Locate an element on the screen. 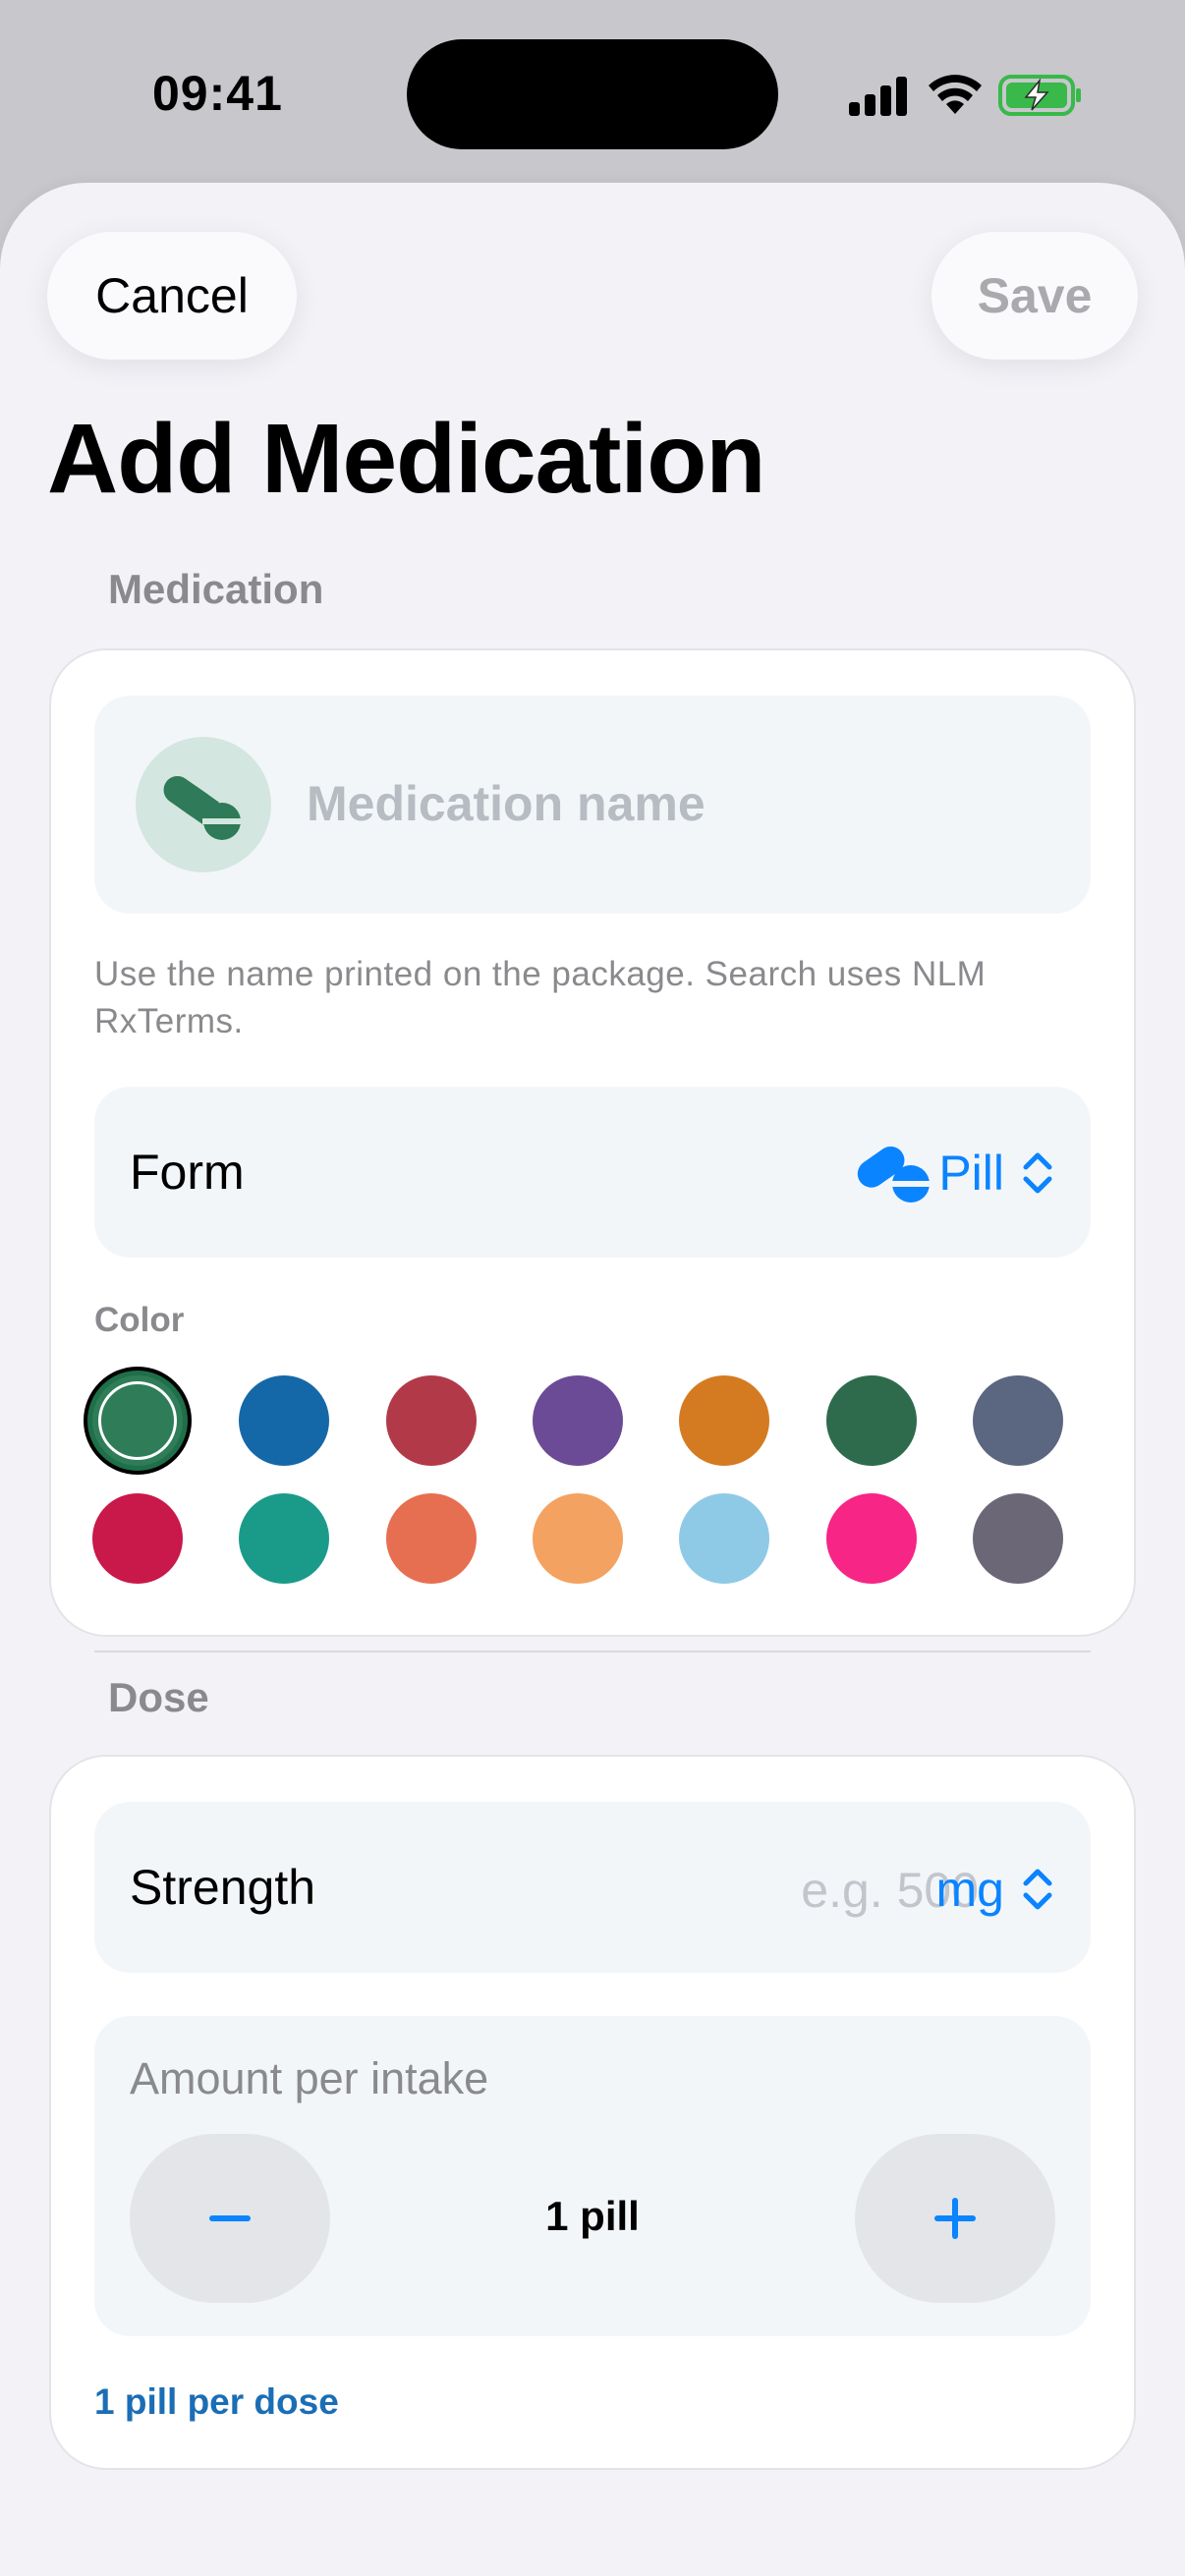 The image size is (1185, 2576). dose-summary: 1 pill per dose is located at coordinates (216, 2401).